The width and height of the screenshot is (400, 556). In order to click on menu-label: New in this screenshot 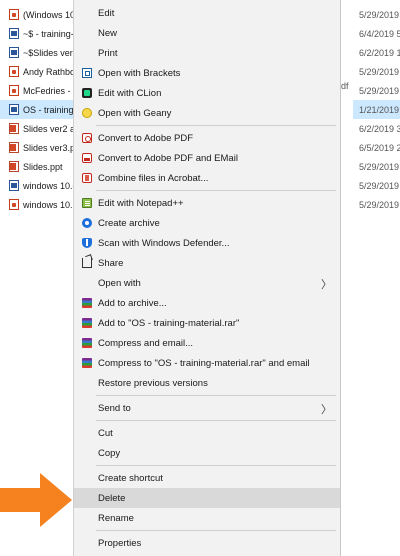, I will do `click(108, 33)`.